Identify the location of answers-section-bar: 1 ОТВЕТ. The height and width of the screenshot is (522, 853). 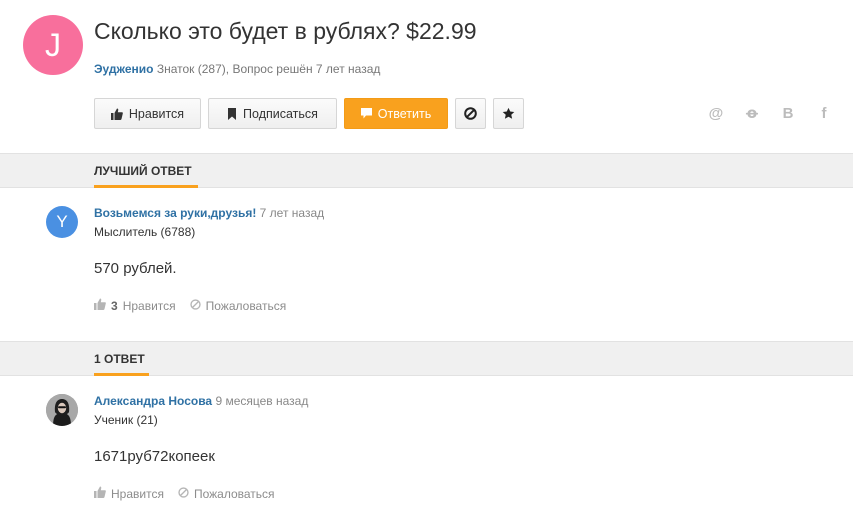
(426, 358).